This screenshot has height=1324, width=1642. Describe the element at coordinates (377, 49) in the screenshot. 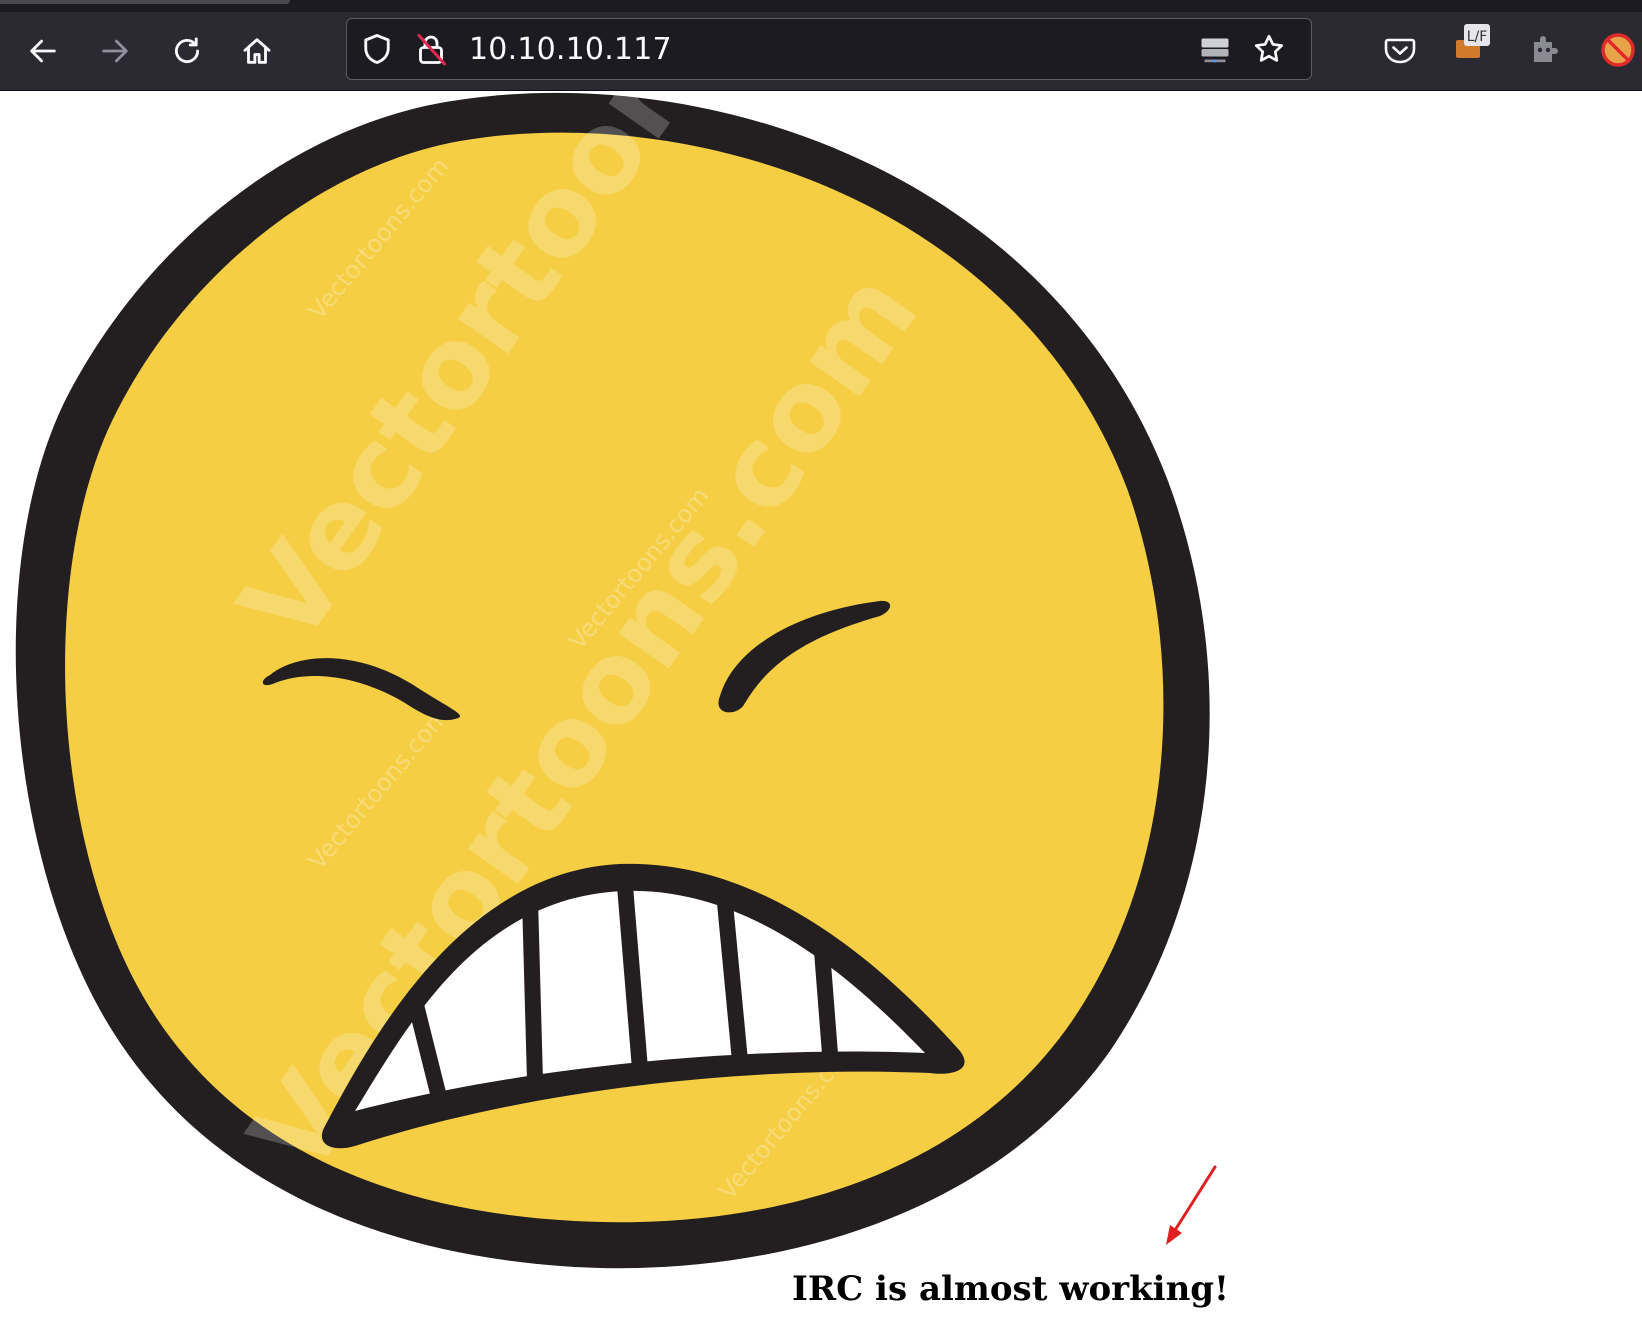

I see `shield-icon` at that location.